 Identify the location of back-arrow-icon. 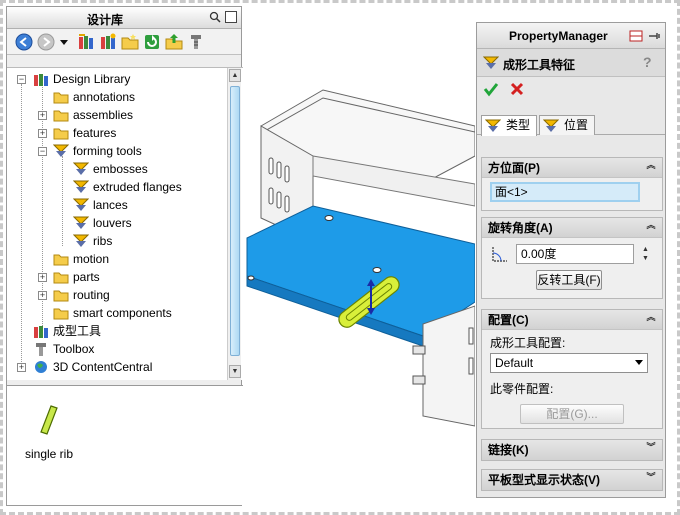
(24, 42).